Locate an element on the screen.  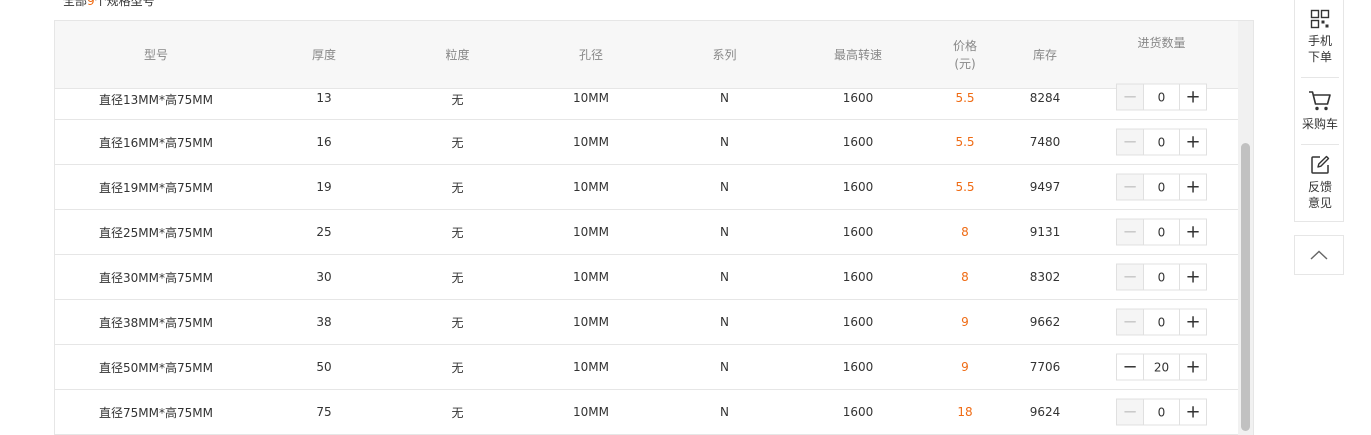
cell-thickness: 13 is located at coordinates (324, 98).